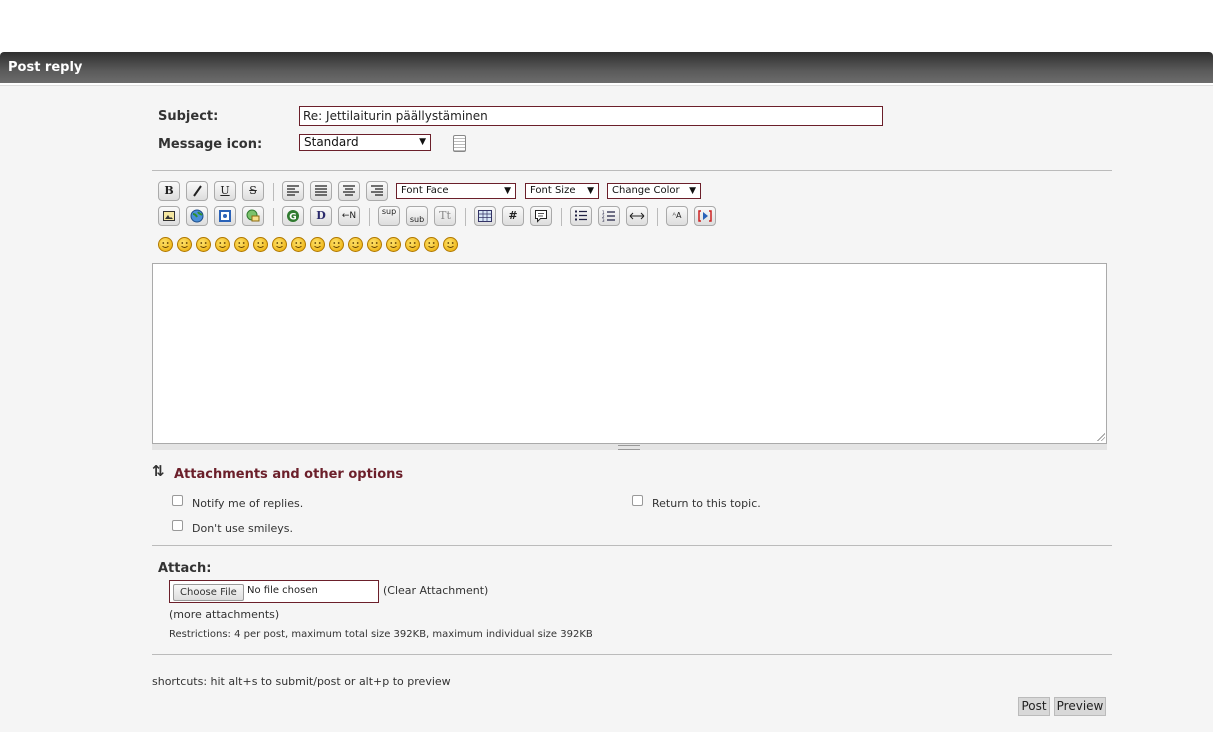  Describe the element at coordinates (637, 216) in the screenshot. I see `horizontal-rule-icon` at that location.